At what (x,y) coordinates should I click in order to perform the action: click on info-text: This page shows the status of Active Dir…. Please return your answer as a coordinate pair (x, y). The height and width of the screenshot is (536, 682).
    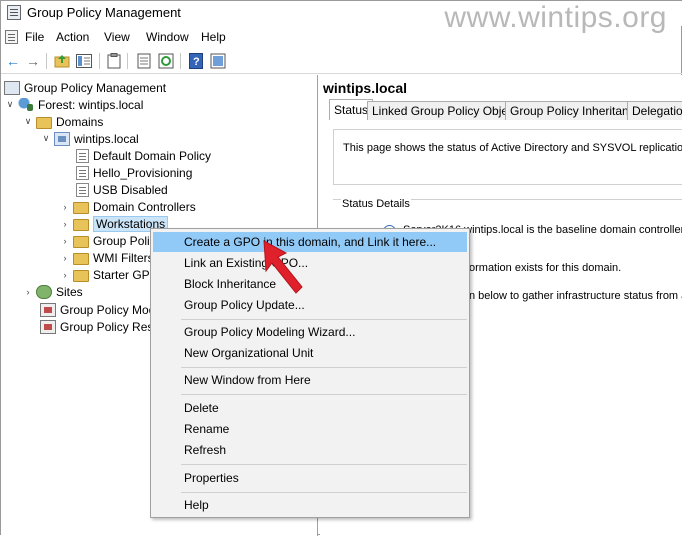
    Looking at the image, I should click on (512, 148).